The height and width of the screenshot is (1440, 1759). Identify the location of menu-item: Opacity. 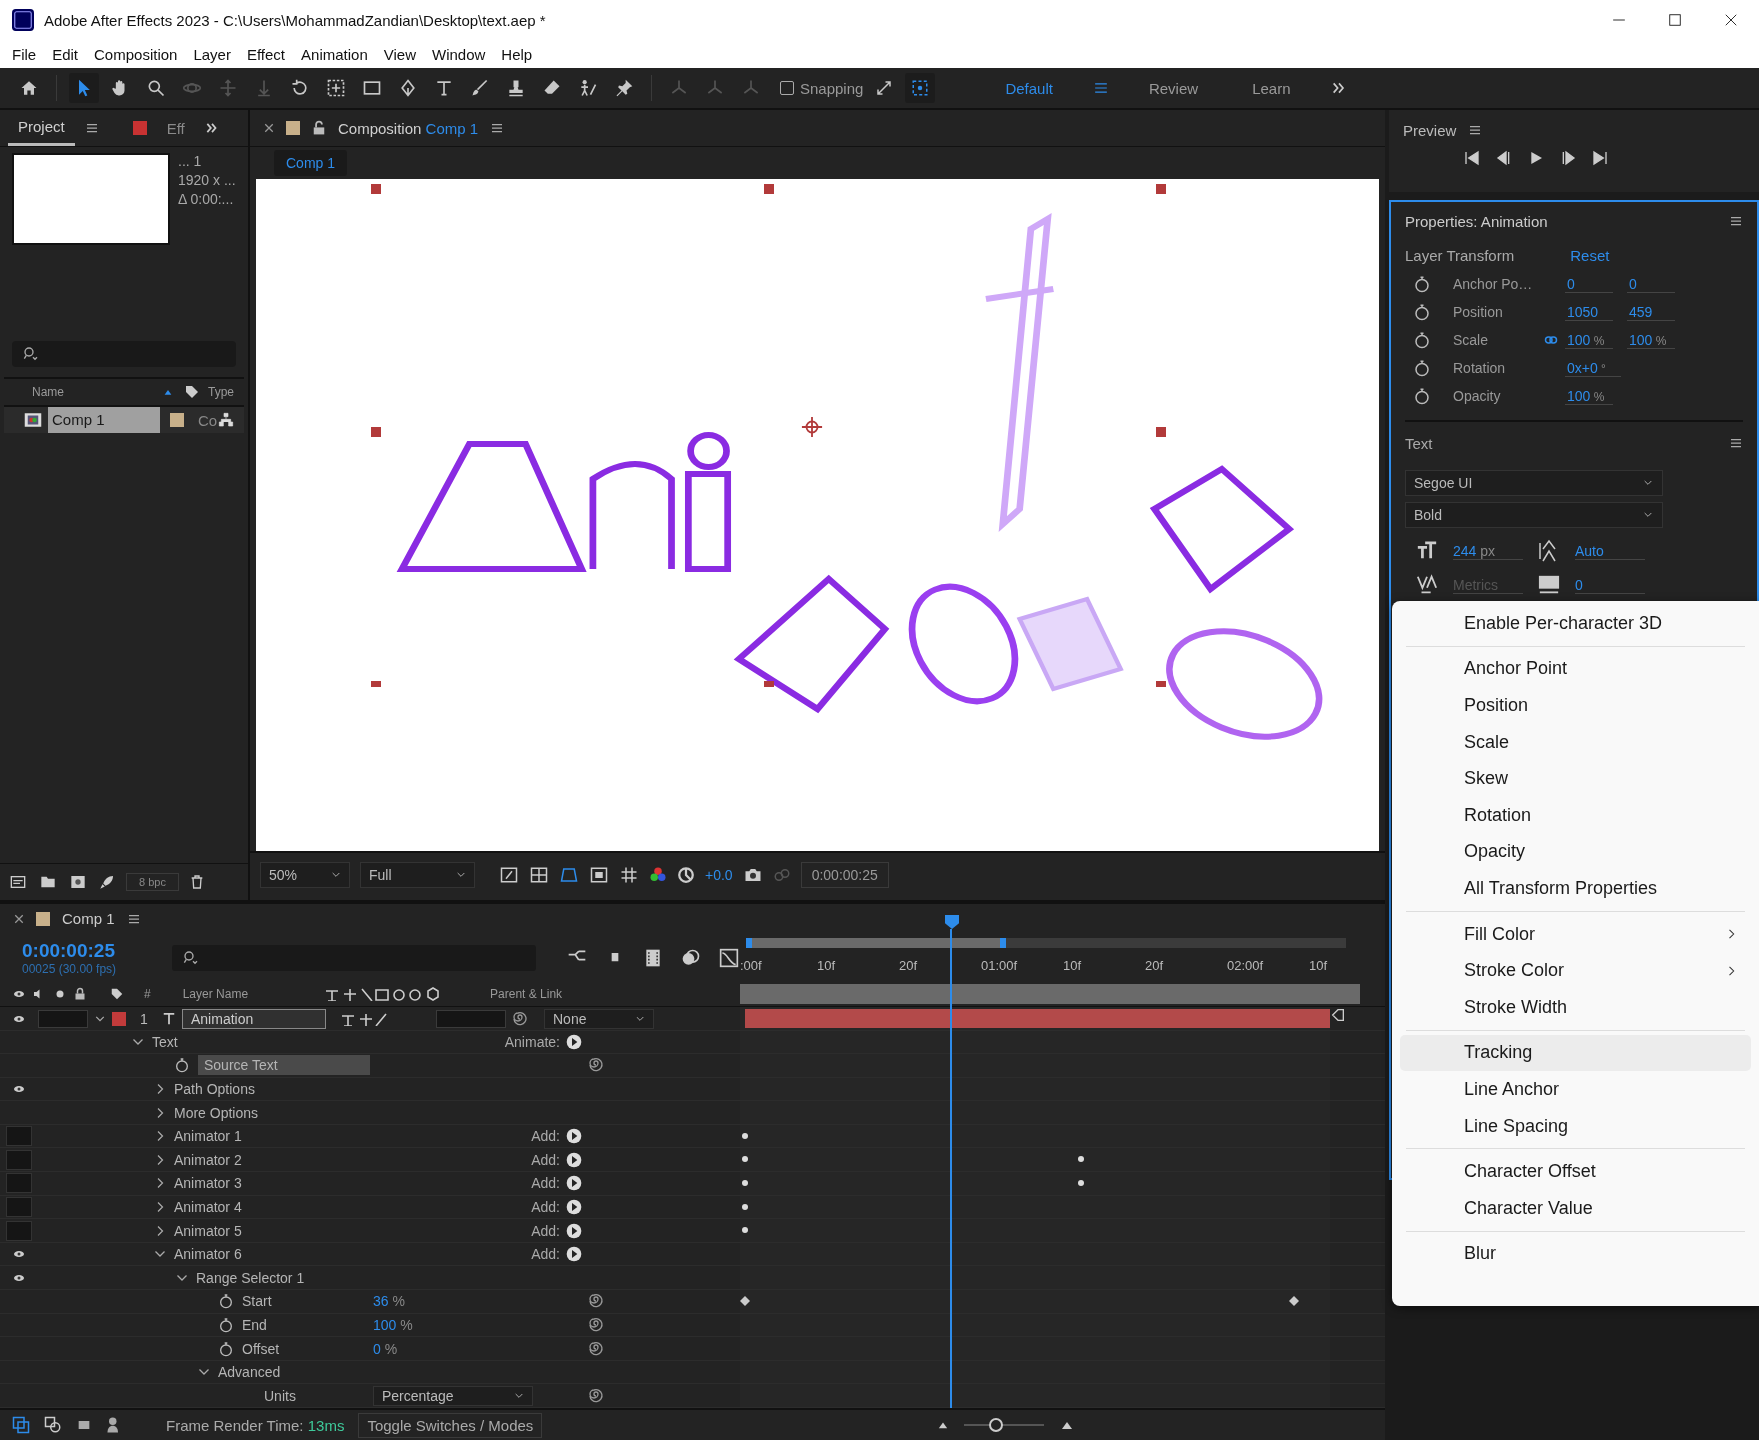
(1575, 852).